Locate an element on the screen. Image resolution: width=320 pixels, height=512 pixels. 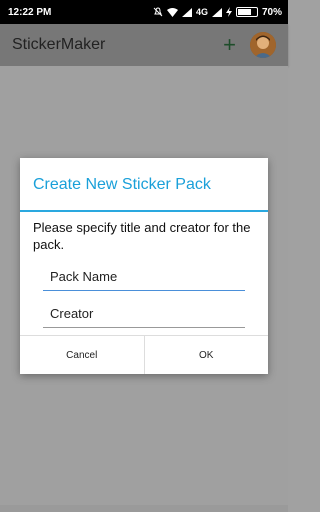
title-divider is located at coordinates (144, 211).